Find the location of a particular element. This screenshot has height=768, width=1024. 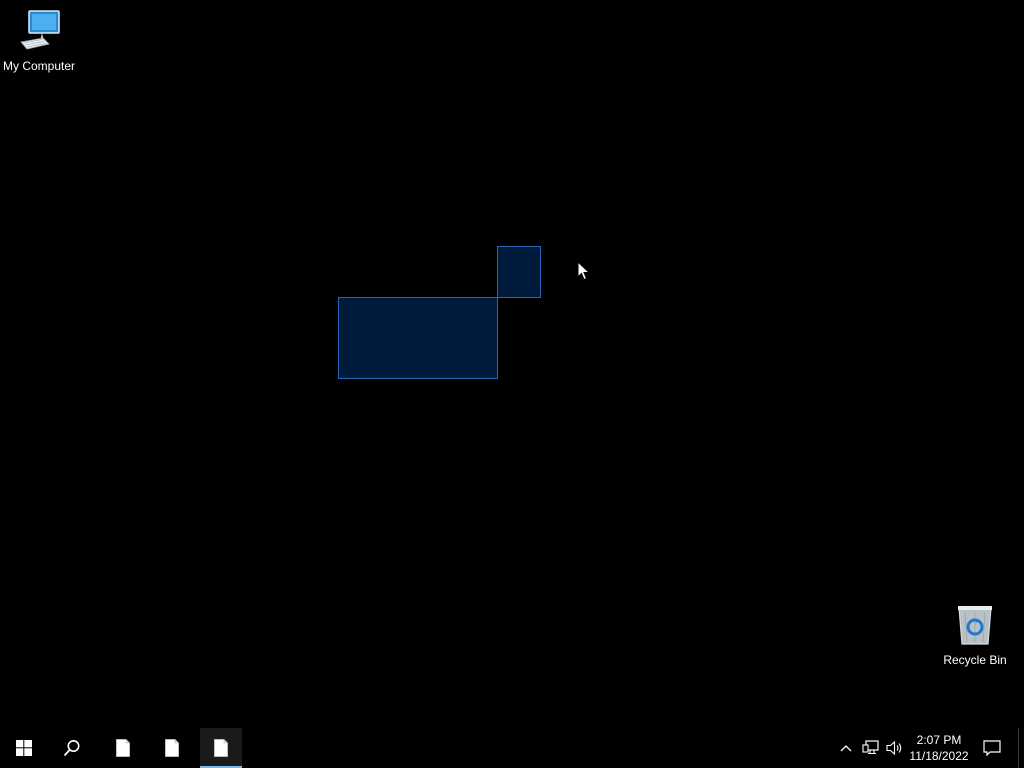

network-tray-button is located at coordinates (871, 748).